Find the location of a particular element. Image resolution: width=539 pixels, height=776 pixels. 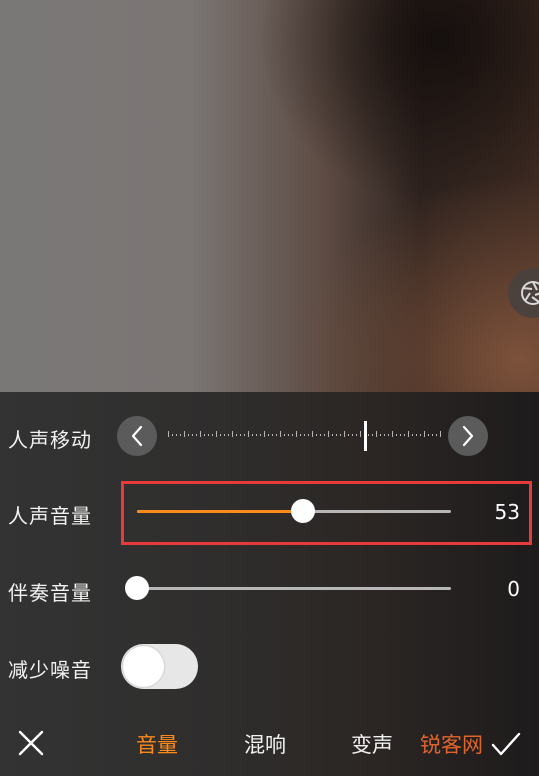

accompaniment-volume-label: 伴奏音量 is located at coordinates (50, 593).